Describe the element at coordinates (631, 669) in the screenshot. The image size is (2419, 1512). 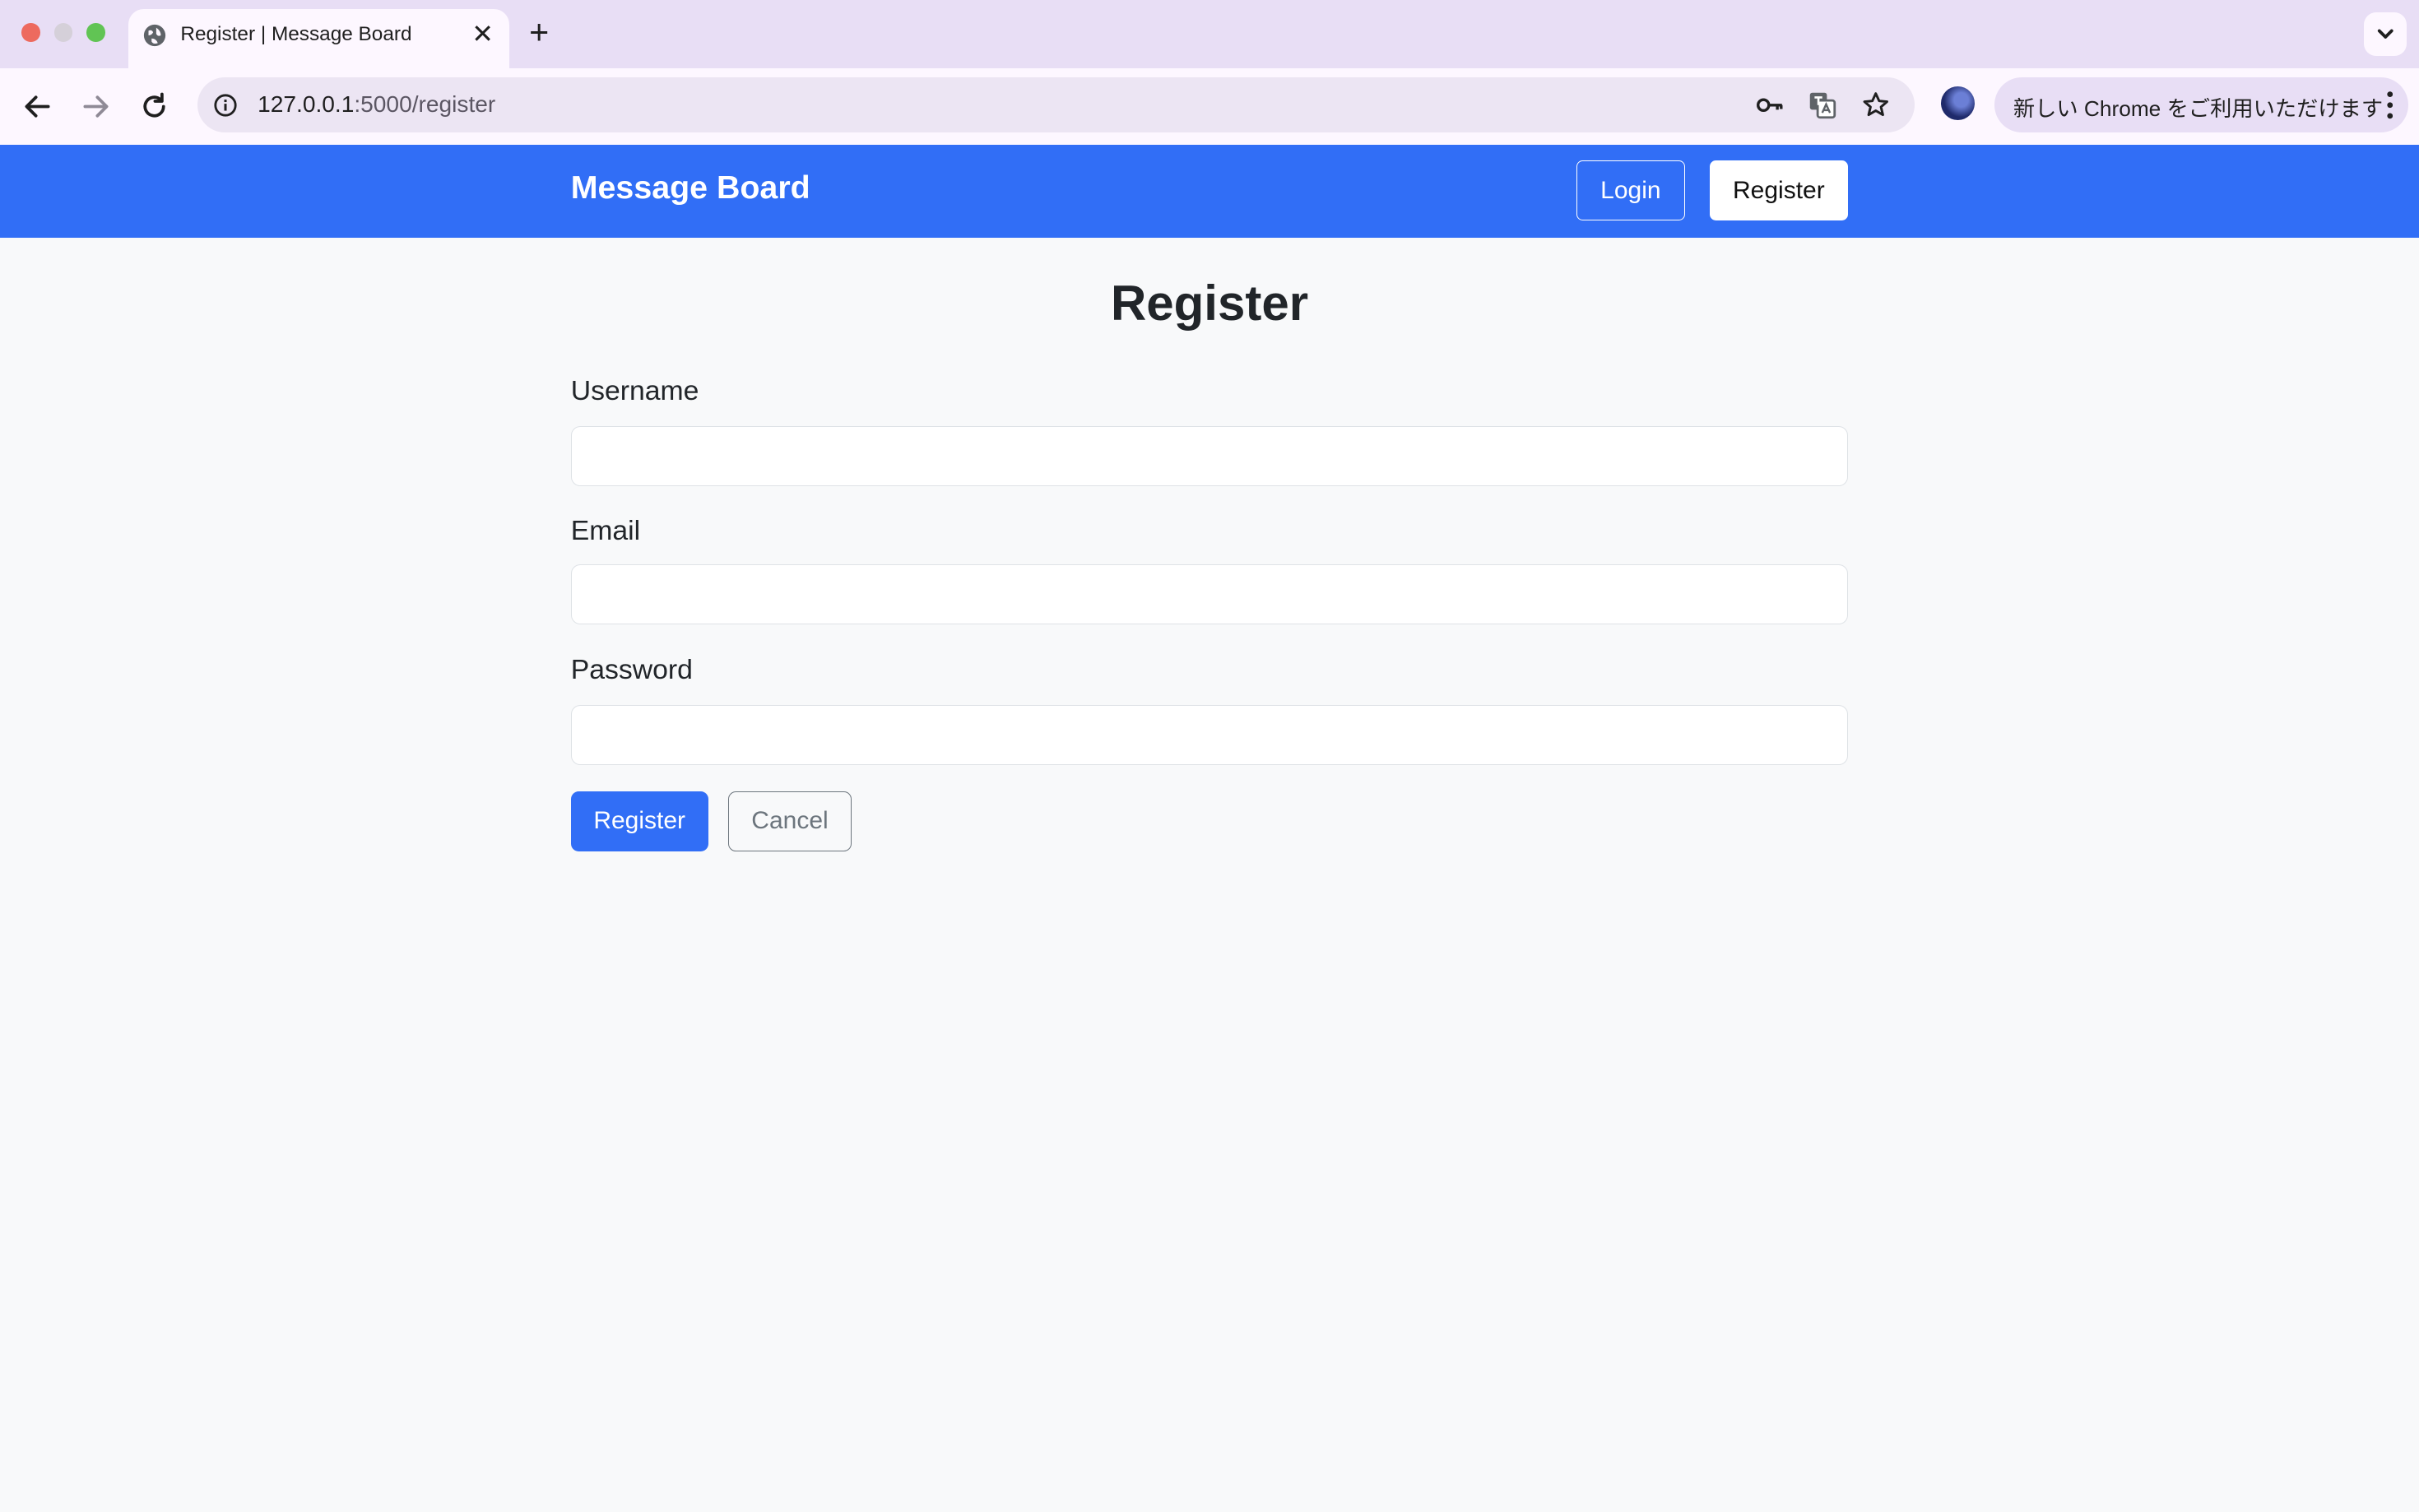
I see `password-label: Password` at that location.